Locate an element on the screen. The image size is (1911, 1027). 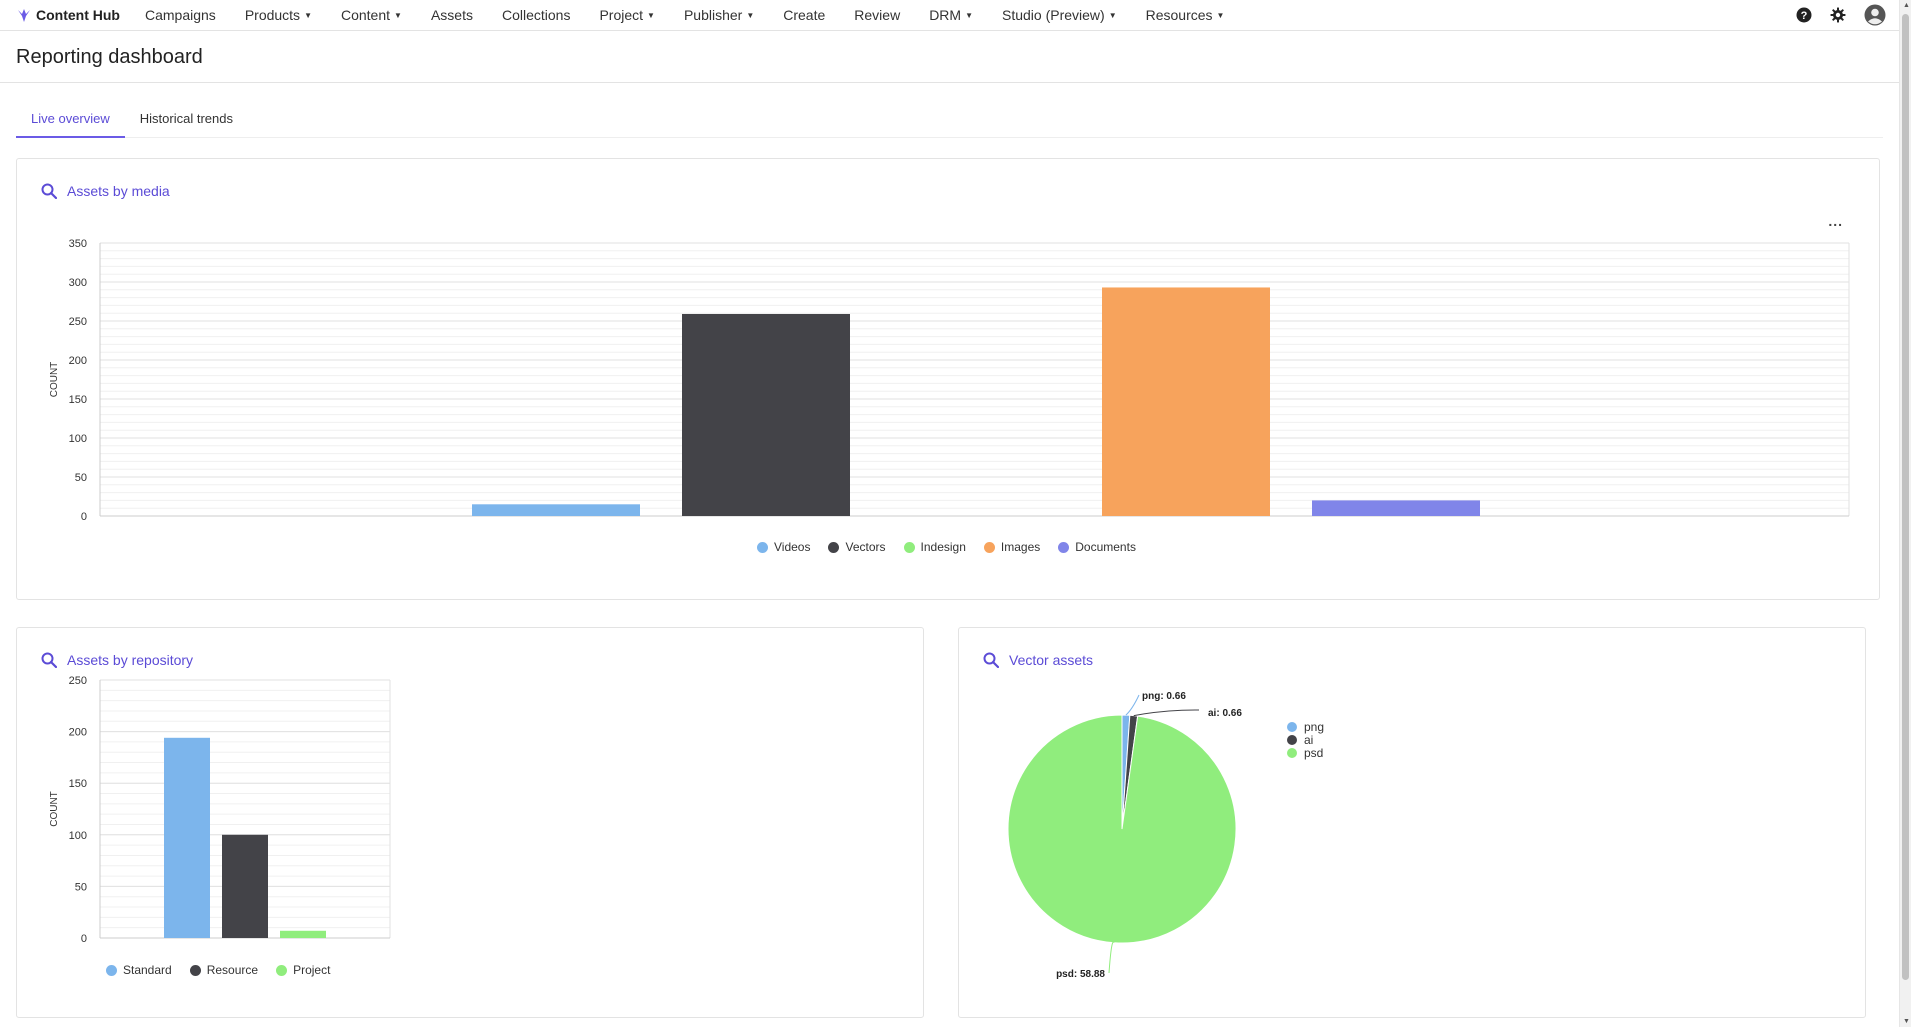
vector-assets-legend: png ai psd is located at coordinates (1306, 739).